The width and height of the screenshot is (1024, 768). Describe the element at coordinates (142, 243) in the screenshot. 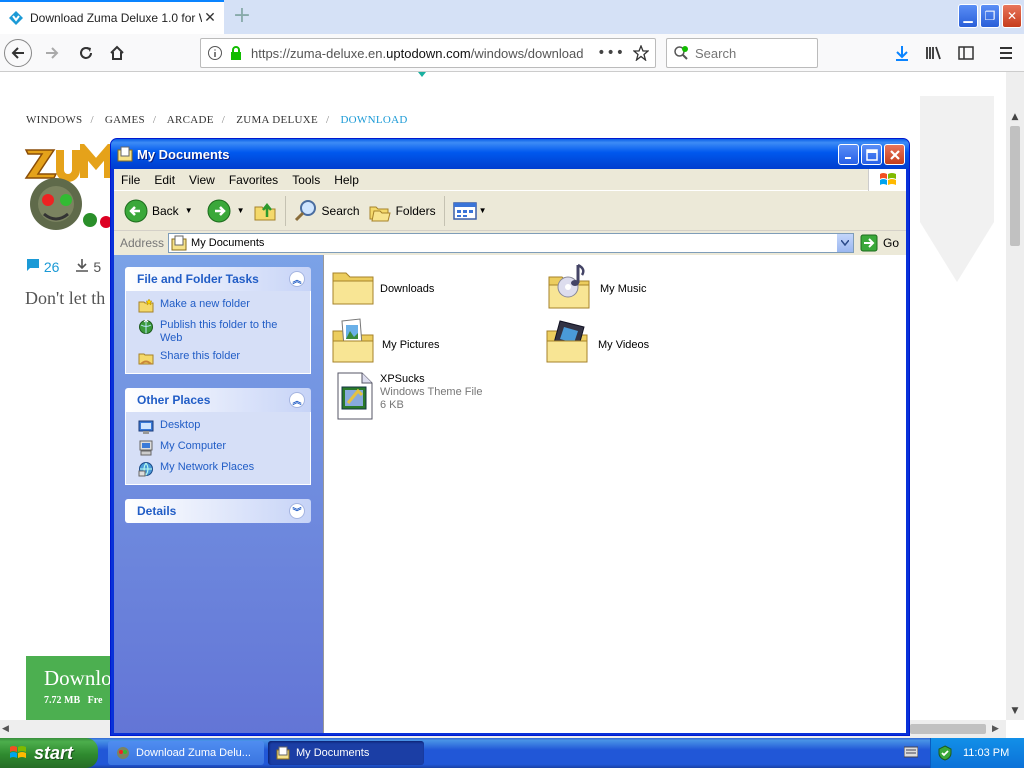

I see `address-label: Address` at that location.